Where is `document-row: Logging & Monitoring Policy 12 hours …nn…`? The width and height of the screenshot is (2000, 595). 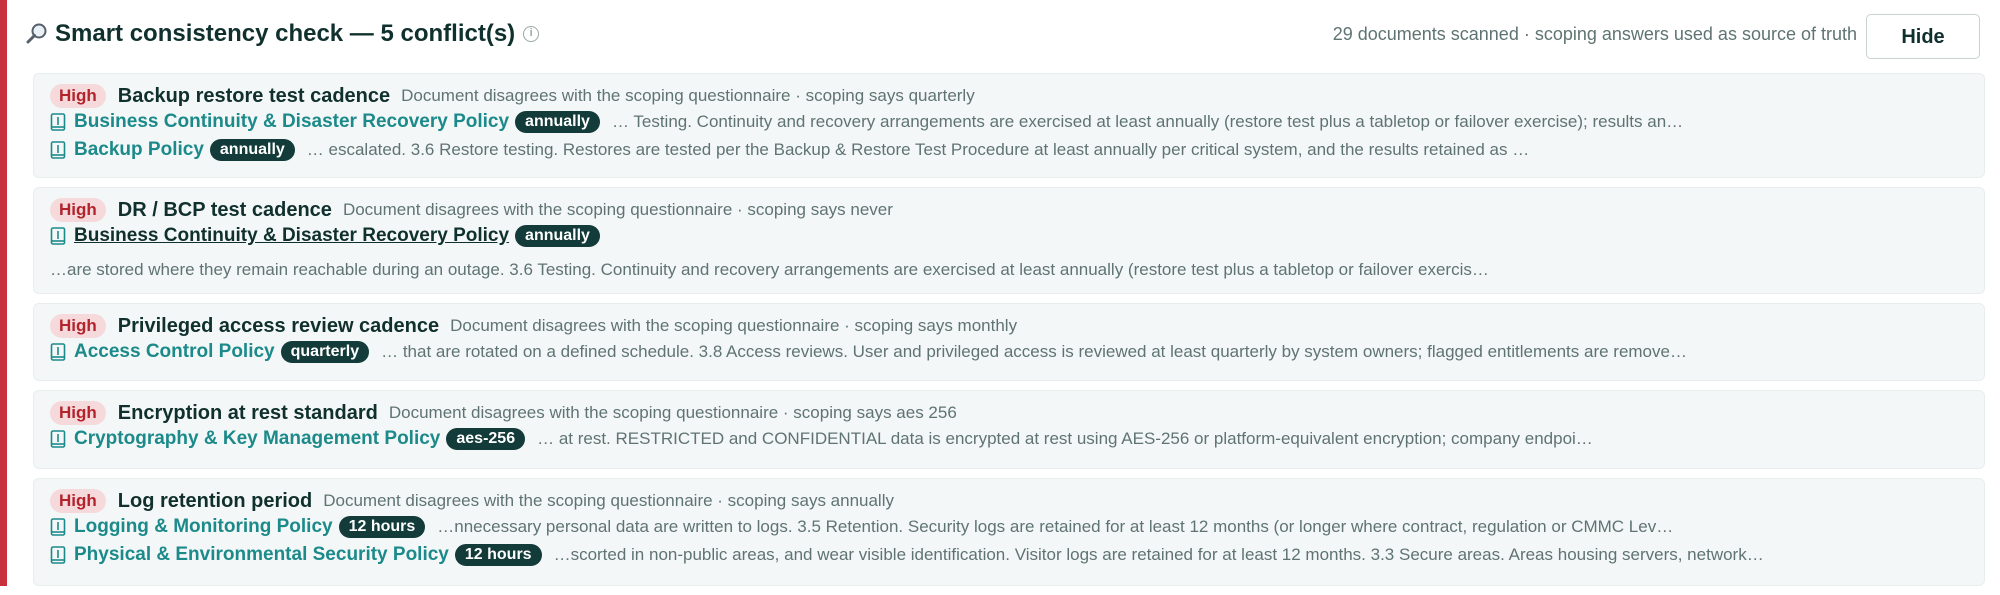 document-row: Logging & Monitoring Policy 12 hours …nn… is located at coordinates (1009, 527).